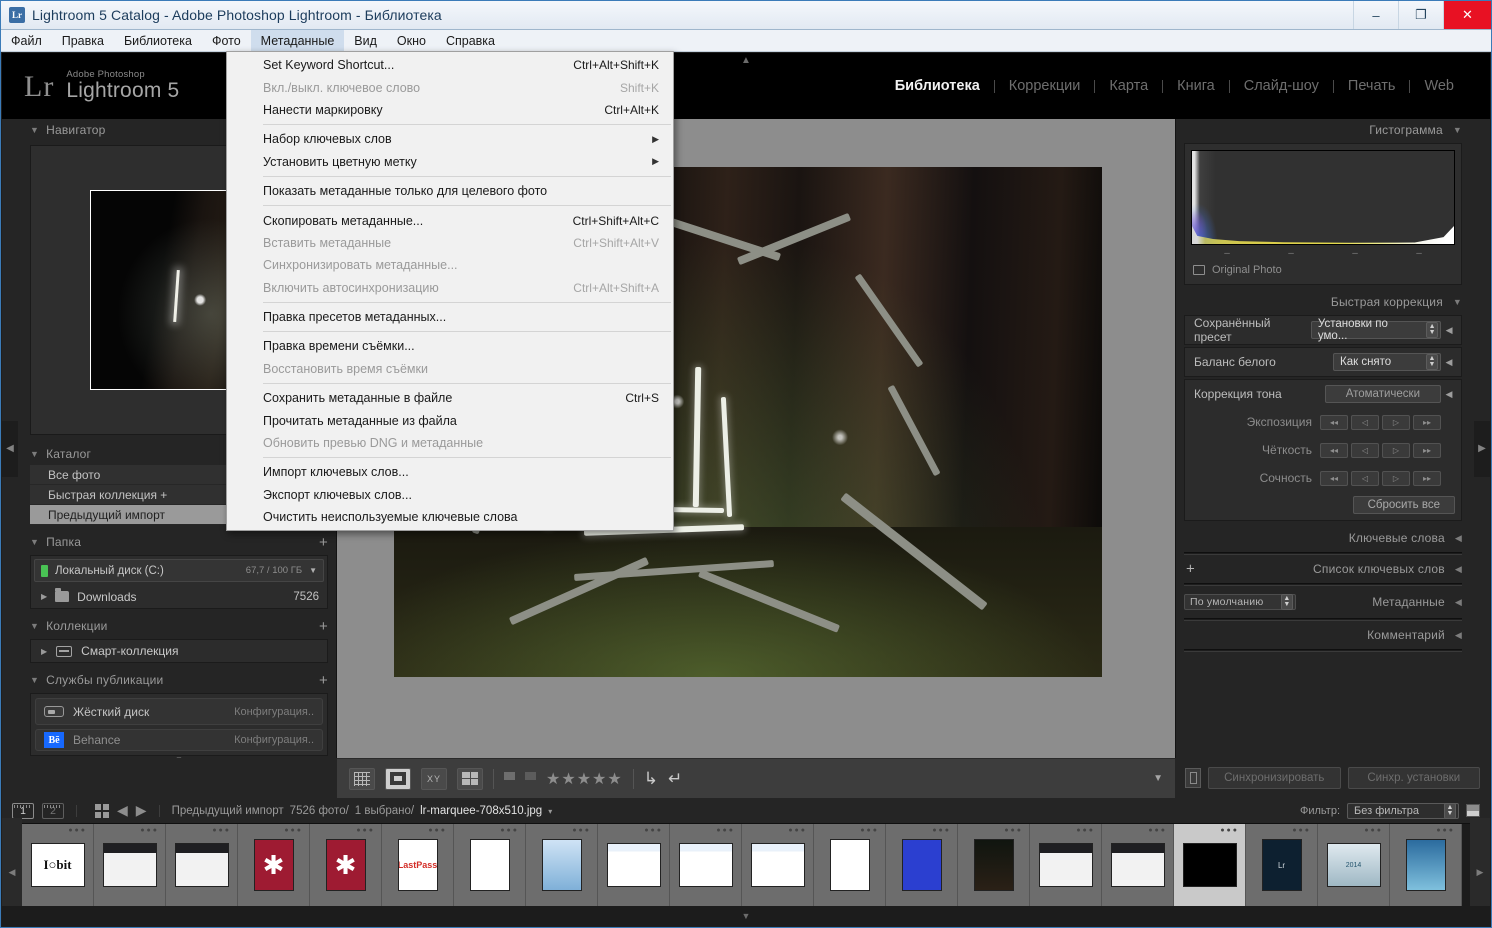  What do you see at coordinates (101, 86) in the screenshot?
I see `identity-plate: Lr Adobe Photoshop Lightroom 5` at bounding box center [101, 86].